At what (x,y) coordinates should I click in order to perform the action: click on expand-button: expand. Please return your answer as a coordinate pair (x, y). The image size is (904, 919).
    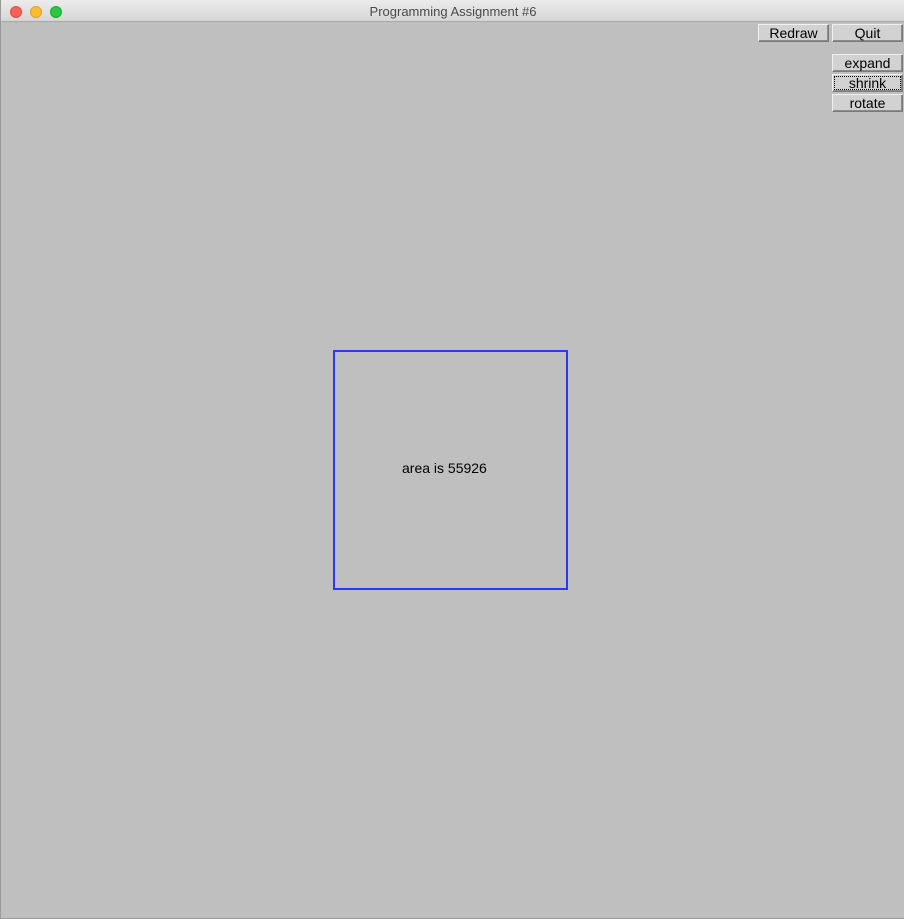
    Looking at the image, I should click on (867, 63).